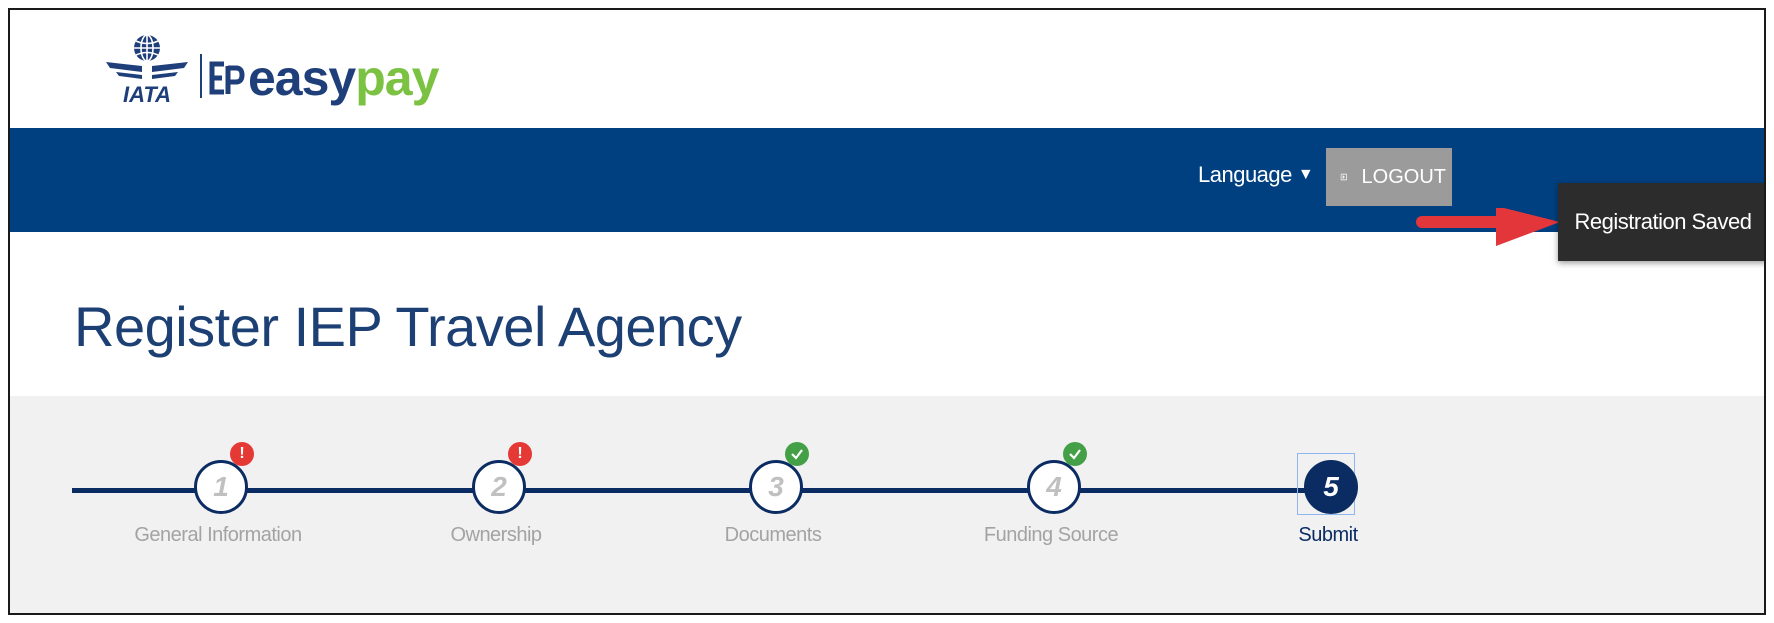 This screenshot has width=1774, height=623. Describe the element at coordinates (1328, 535) in the screenshot. I see `step-label: Submit` at that location.